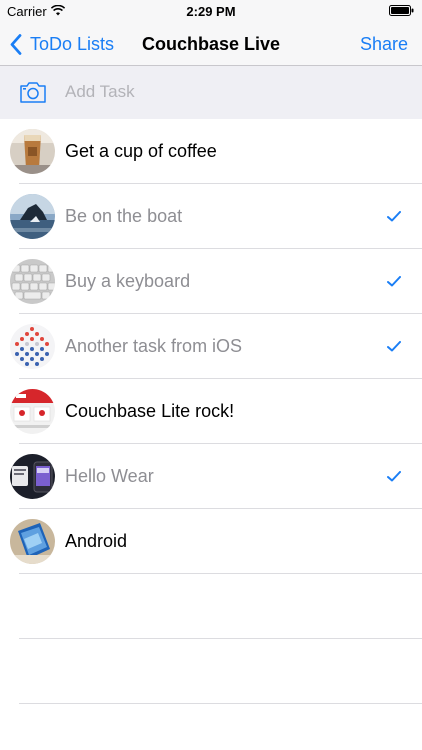  What do you see at coordinates (32, 216) in the screenshot?
I see `boat-photo` at bounding box center [32, 216].